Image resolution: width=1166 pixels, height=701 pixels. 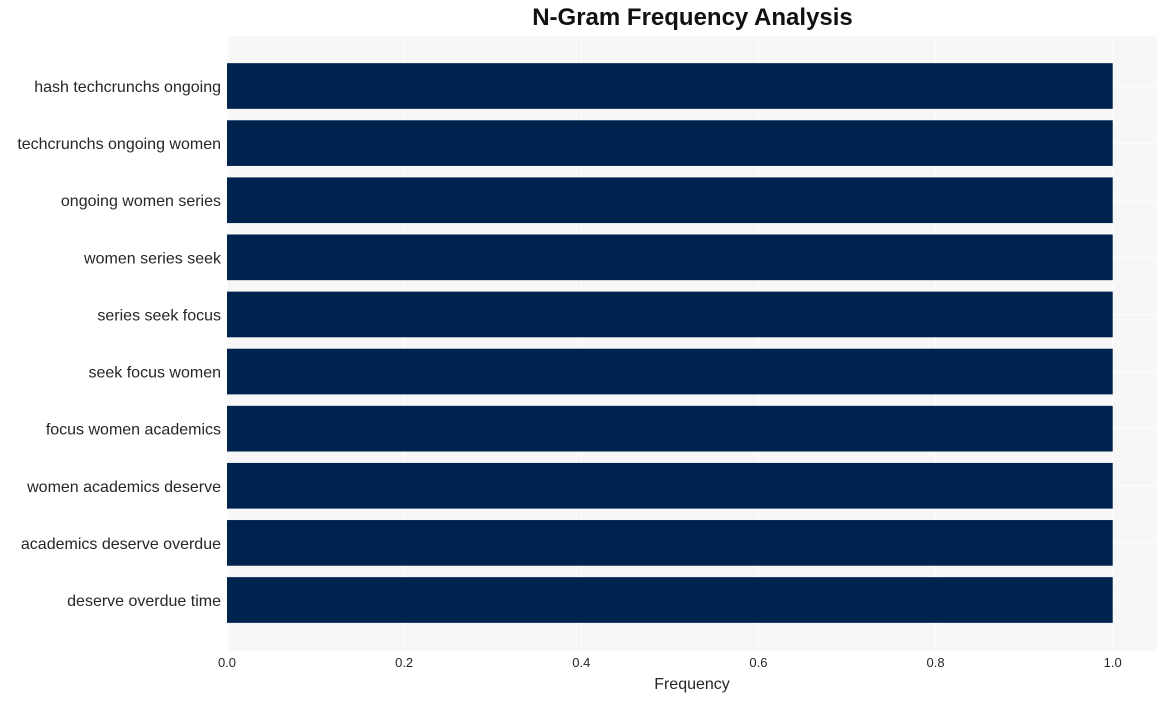 What do you see at coordinates (404, 662) in the screenshot?
I see `x-tick-label: 0.2` at bounding box center [404, 662].